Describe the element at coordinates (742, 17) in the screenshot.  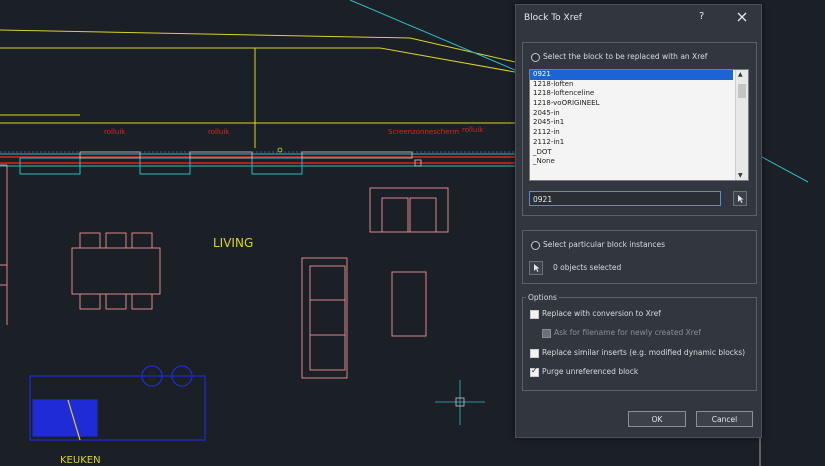
I see `close-icon` at that location.